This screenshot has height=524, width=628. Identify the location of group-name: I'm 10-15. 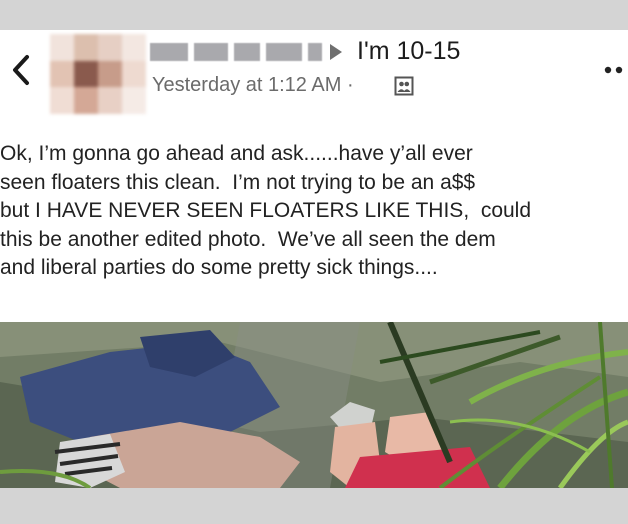
(408, 51).